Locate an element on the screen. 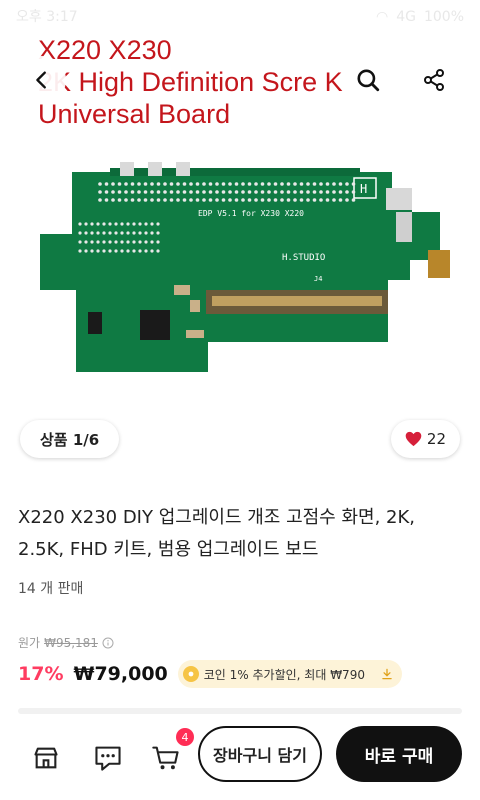 The width and height of the screenshot is (480, 800). coin-discount-badge: 코인 1% 추가할인, 최대 ₩790 is located at coordinates (289, 674).